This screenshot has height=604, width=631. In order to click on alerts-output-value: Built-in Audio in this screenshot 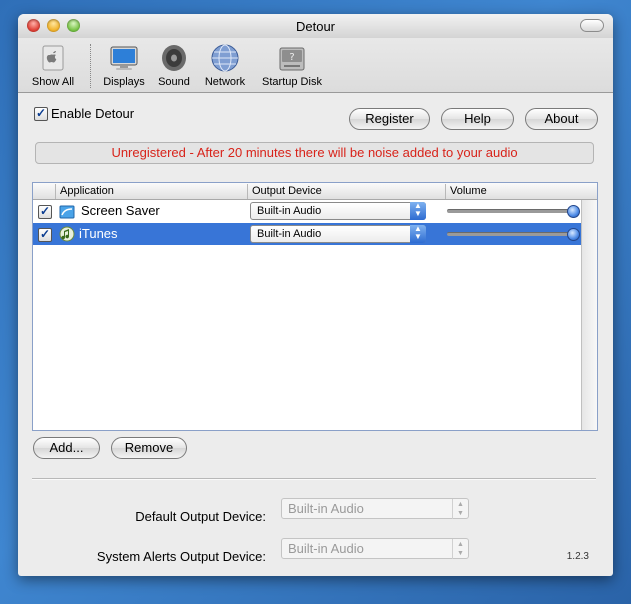, I will do `click(326, 548)`.